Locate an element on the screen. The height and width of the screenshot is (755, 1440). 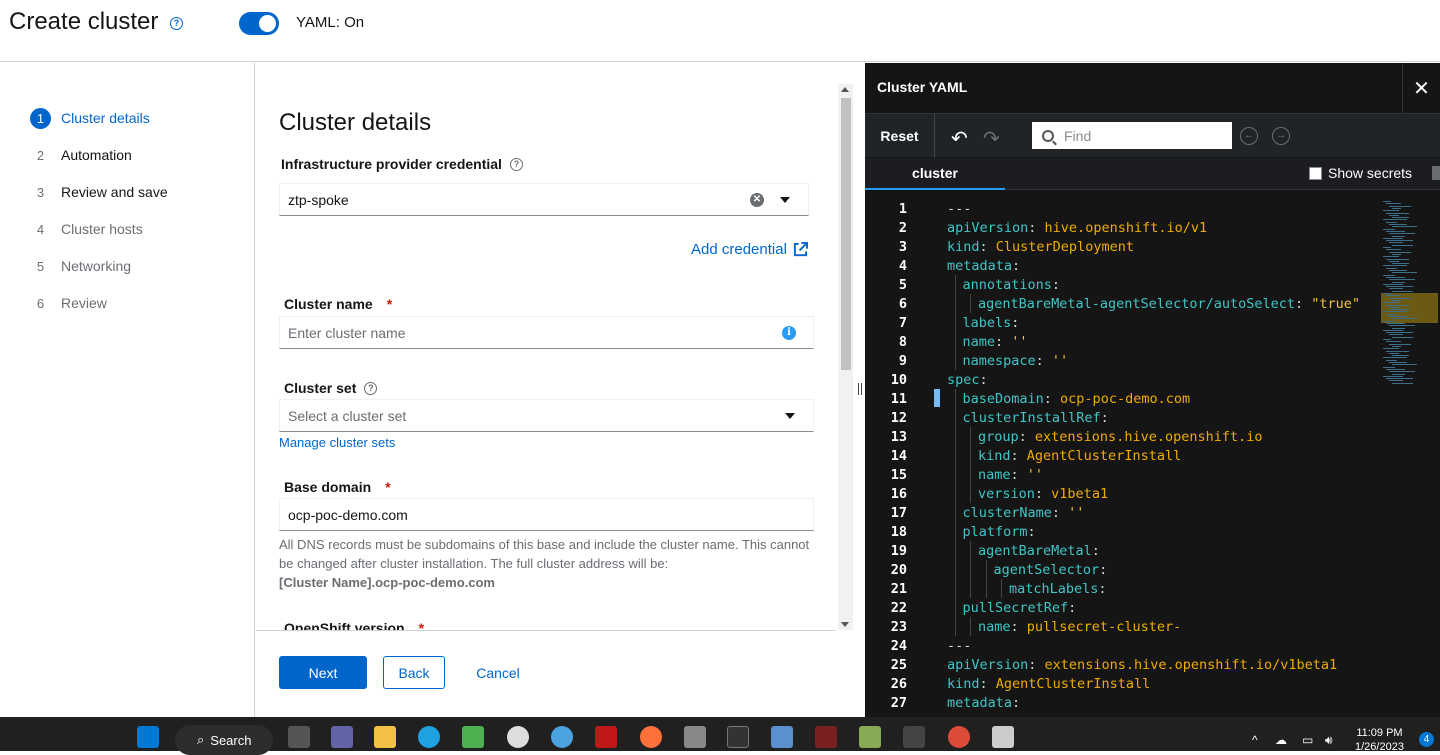
app-icon is located at coordinates (562, 737).